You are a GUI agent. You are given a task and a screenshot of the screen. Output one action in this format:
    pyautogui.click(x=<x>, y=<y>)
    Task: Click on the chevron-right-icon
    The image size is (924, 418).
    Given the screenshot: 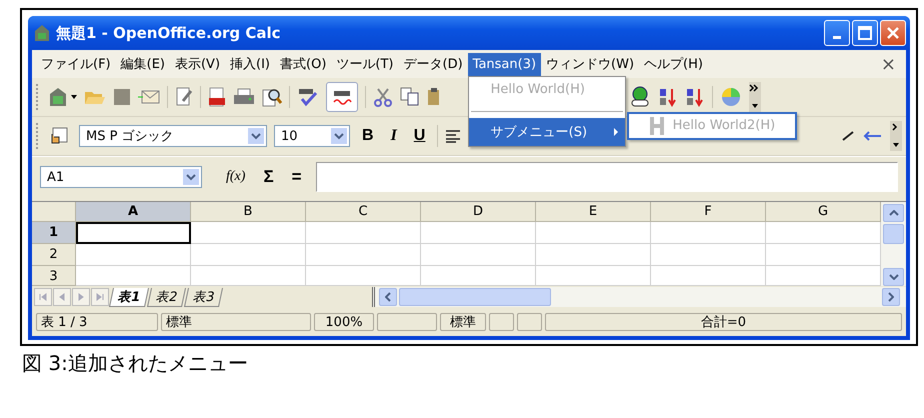 What is the action you would take?
    pyautogui.click(x=891, y=297)
    